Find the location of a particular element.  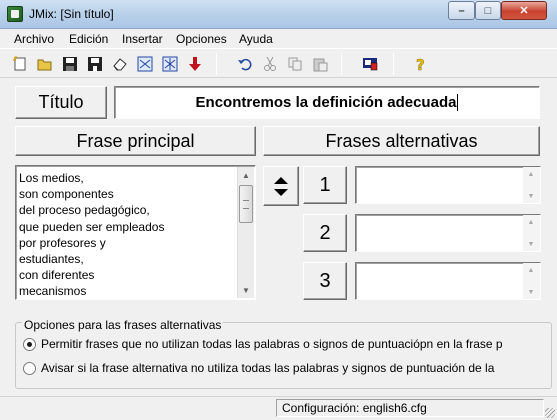

scroll-thumb is located at coordinates (246, 204).